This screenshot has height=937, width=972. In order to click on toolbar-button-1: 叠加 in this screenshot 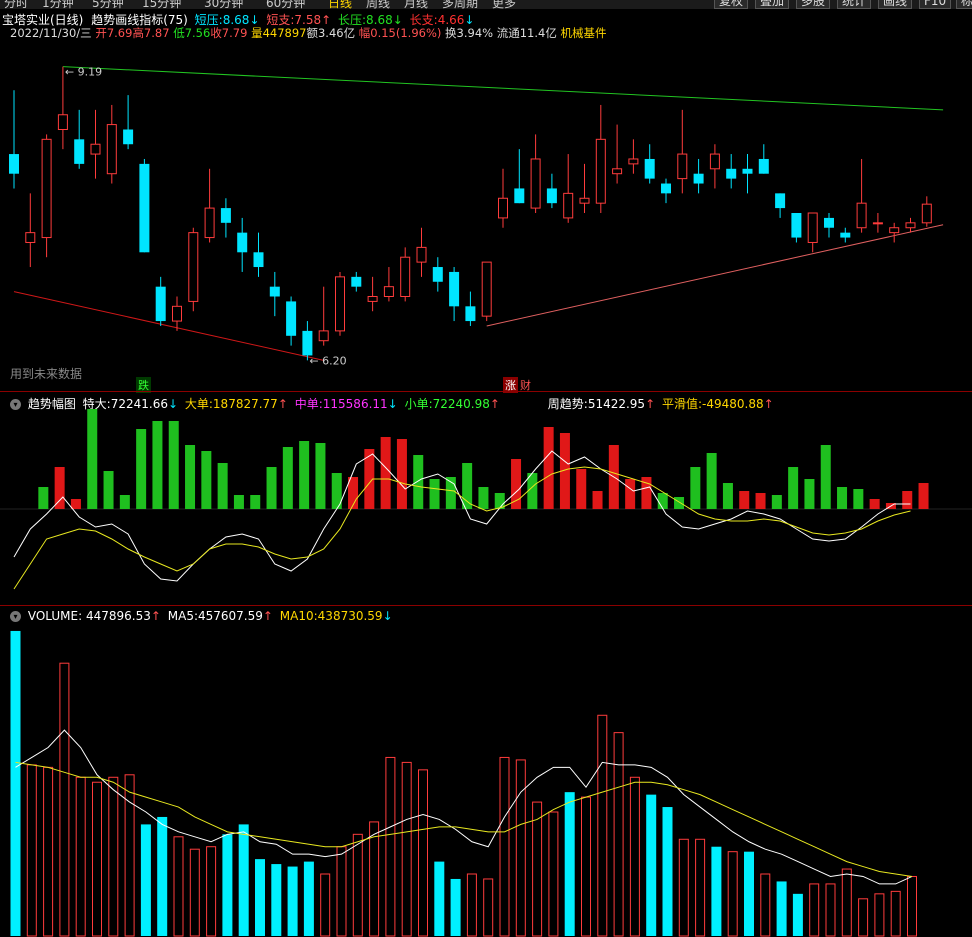, I will do `click(772, 4)`.